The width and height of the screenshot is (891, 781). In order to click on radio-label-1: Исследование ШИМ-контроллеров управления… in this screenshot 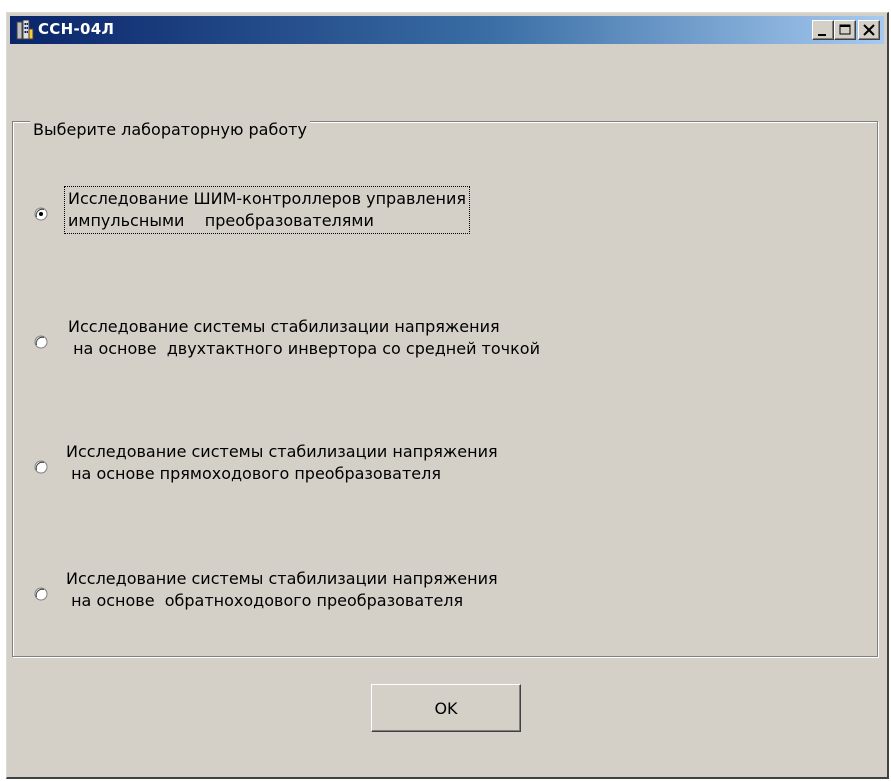, I will do `click(267, 210)`.